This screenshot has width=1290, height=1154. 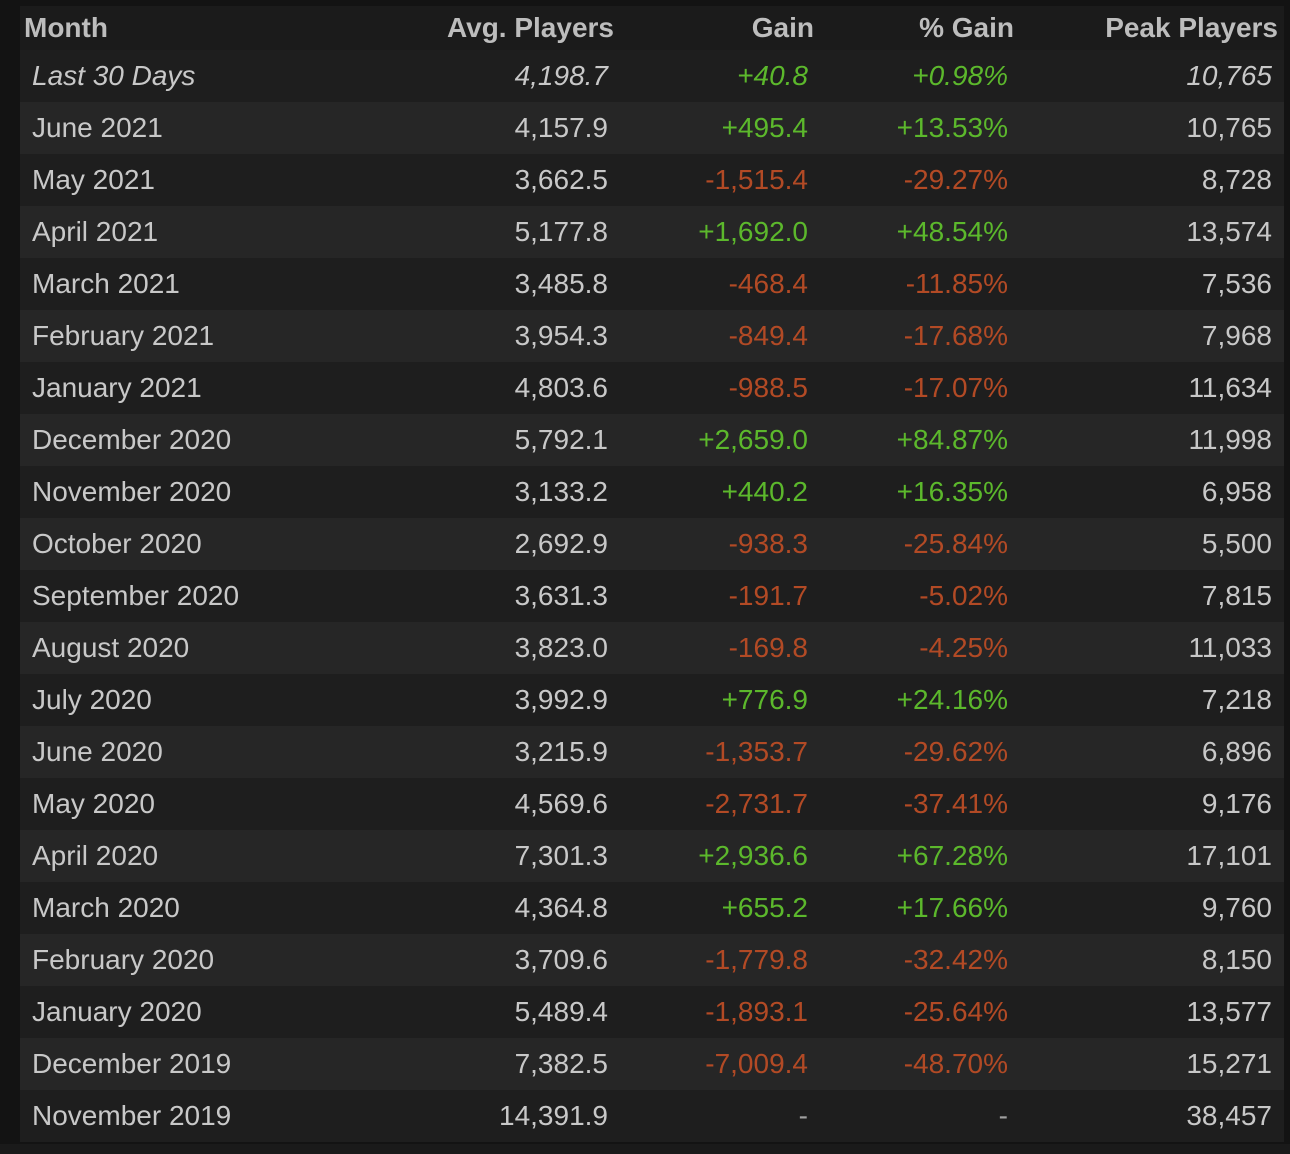 What do you see at coordinates (920, 76) in the screenshot?
I see `percent-gain-cell: +0.98%` at bounding box center [920, 76].